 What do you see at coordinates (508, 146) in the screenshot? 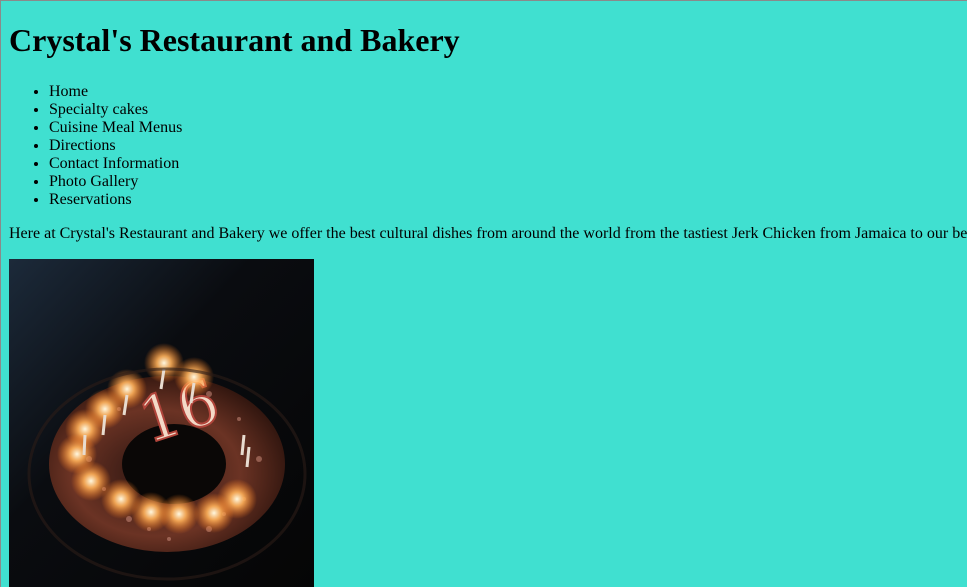
I see `nav-item-directions: Directions` at bounding box center [508, 146].